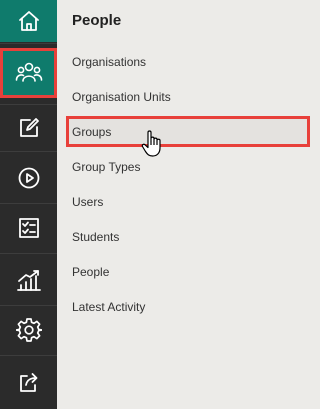 The width and height of the screenshot is (320, 409). Describe the element at coordinates (188, 61) in the screenshot. I see `menu-item-organisations: Organisations` at that location.